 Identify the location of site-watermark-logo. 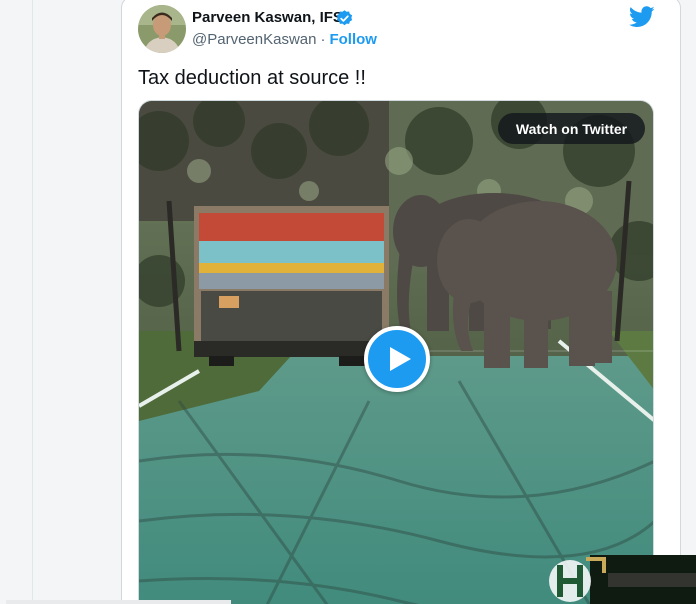
(621, 577).